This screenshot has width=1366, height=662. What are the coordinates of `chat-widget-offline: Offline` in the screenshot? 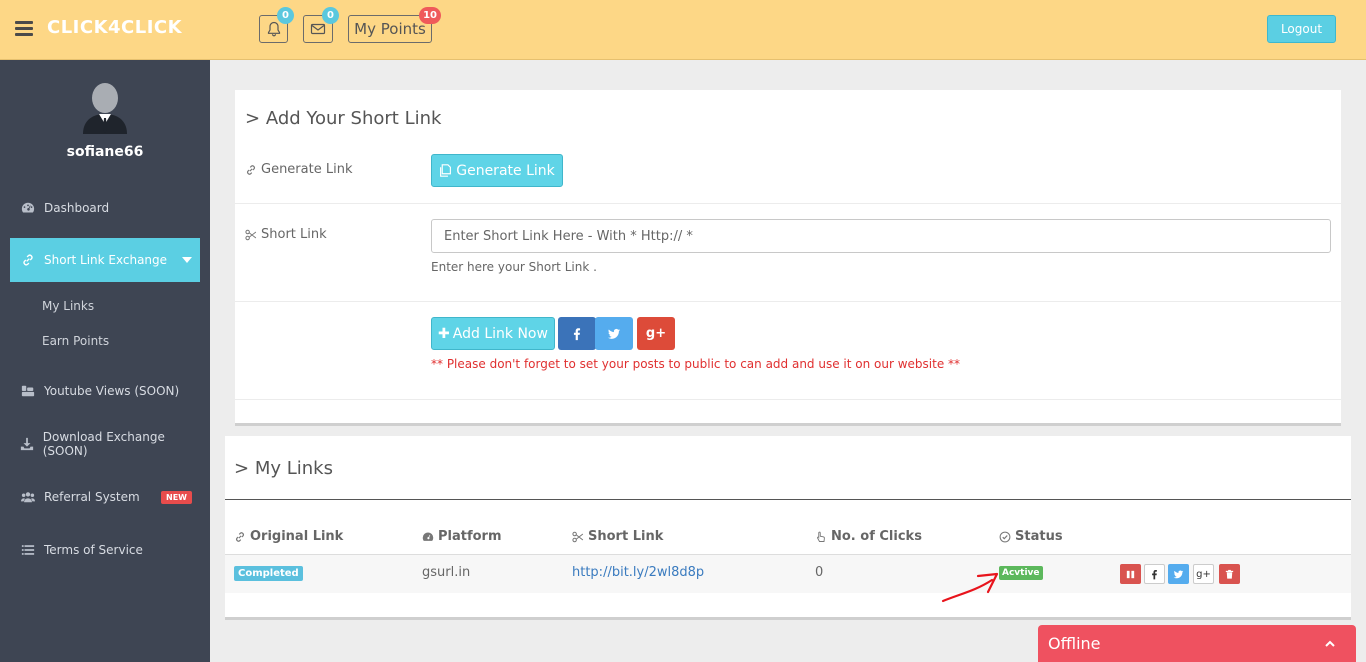 It's located at (1197, 643).